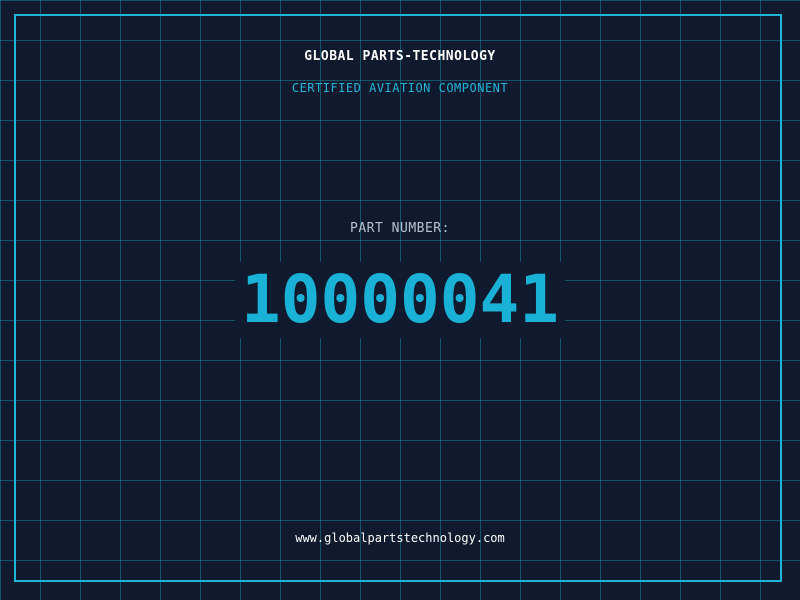  Describe the element at coordinates (400, 56) in the screenshot. I see `company-name: GLOBAL PARTS-TECHNOLOGY` at that location.